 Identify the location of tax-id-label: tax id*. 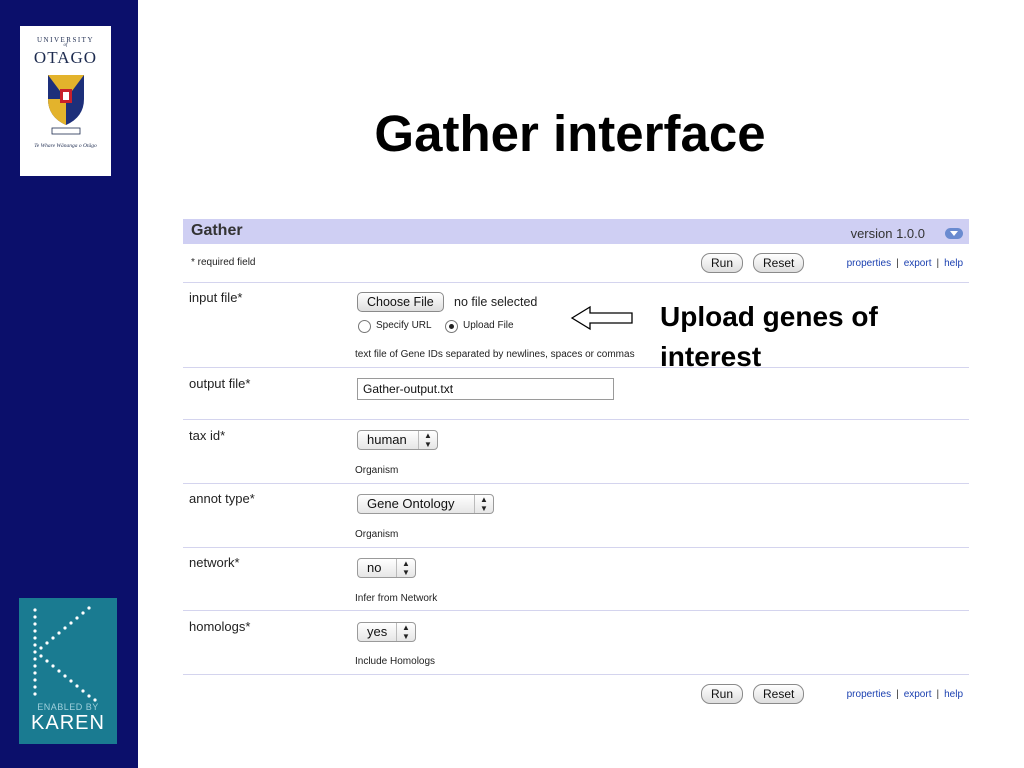
(207, 435).